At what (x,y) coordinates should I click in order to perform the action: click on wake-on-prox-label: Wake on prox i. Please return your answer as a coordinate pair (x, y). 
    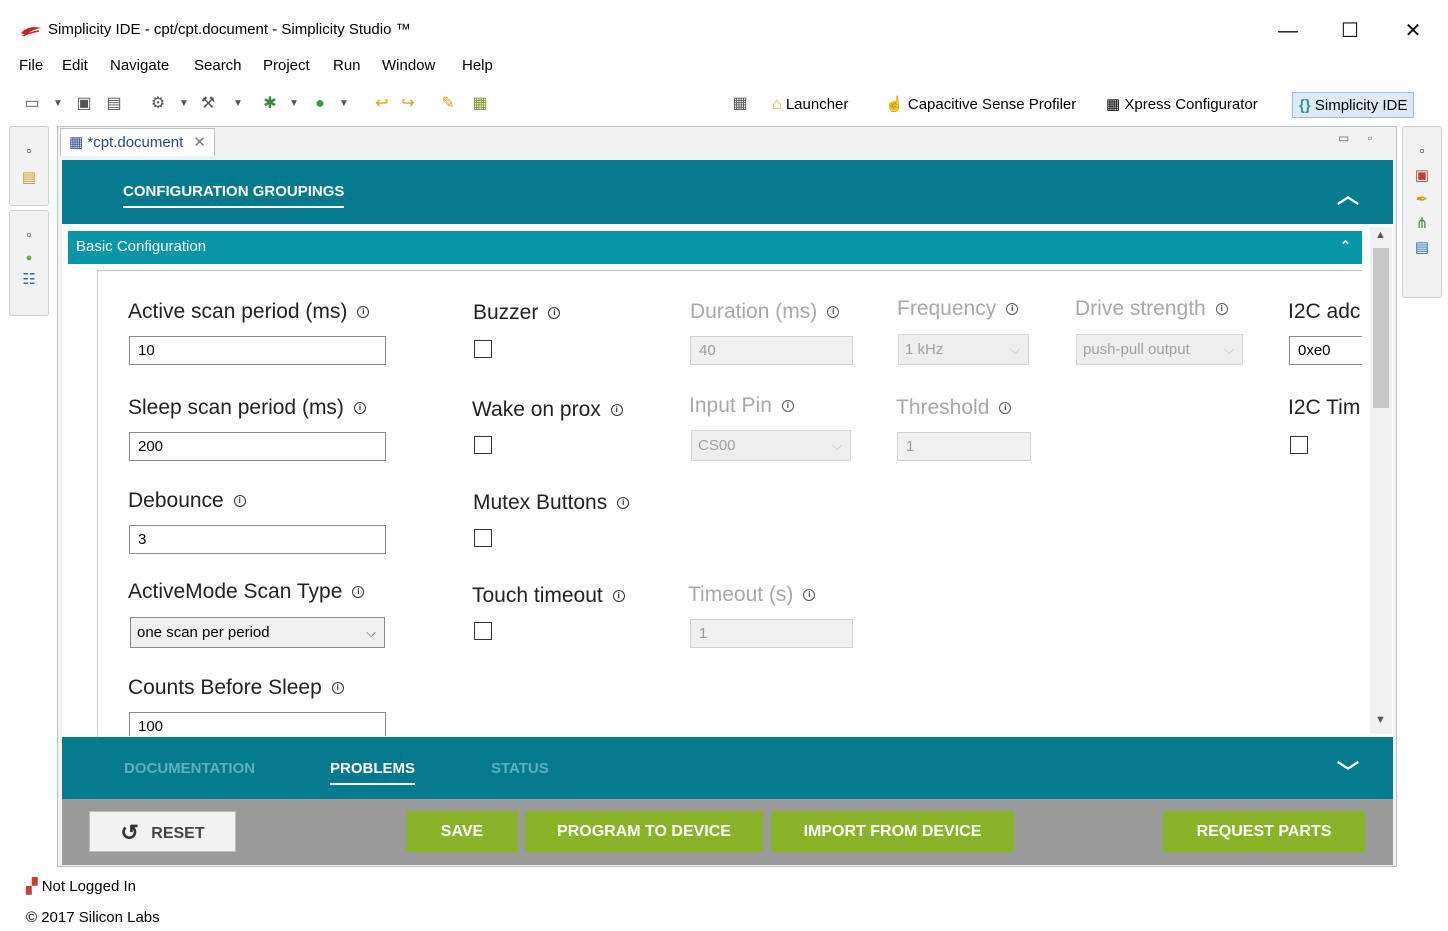
    Looking at the image, I should click on (547, 410).